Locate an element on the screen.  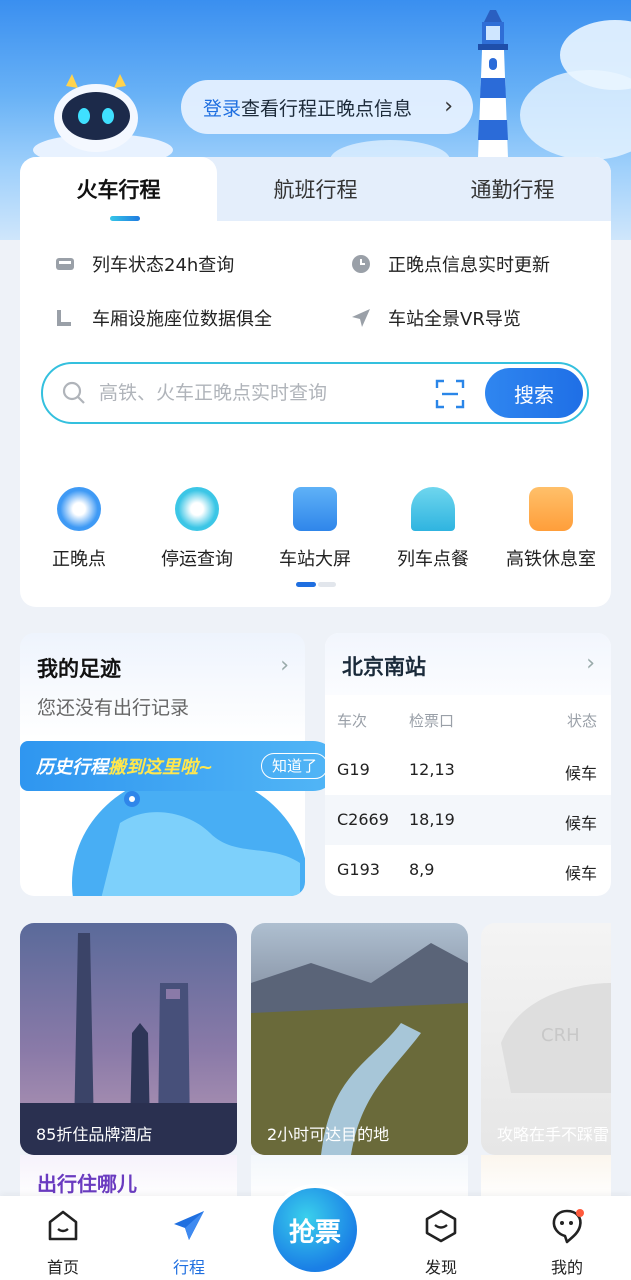
svg-text: CRH is located at coordinates (560, 1035).